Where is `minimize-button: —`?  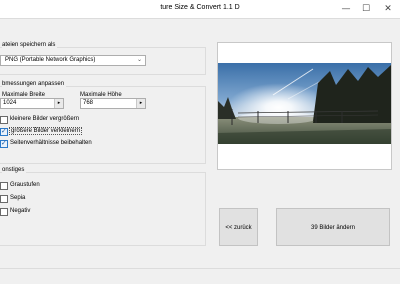
minimize-button: — is located at coordinates (346, 9).